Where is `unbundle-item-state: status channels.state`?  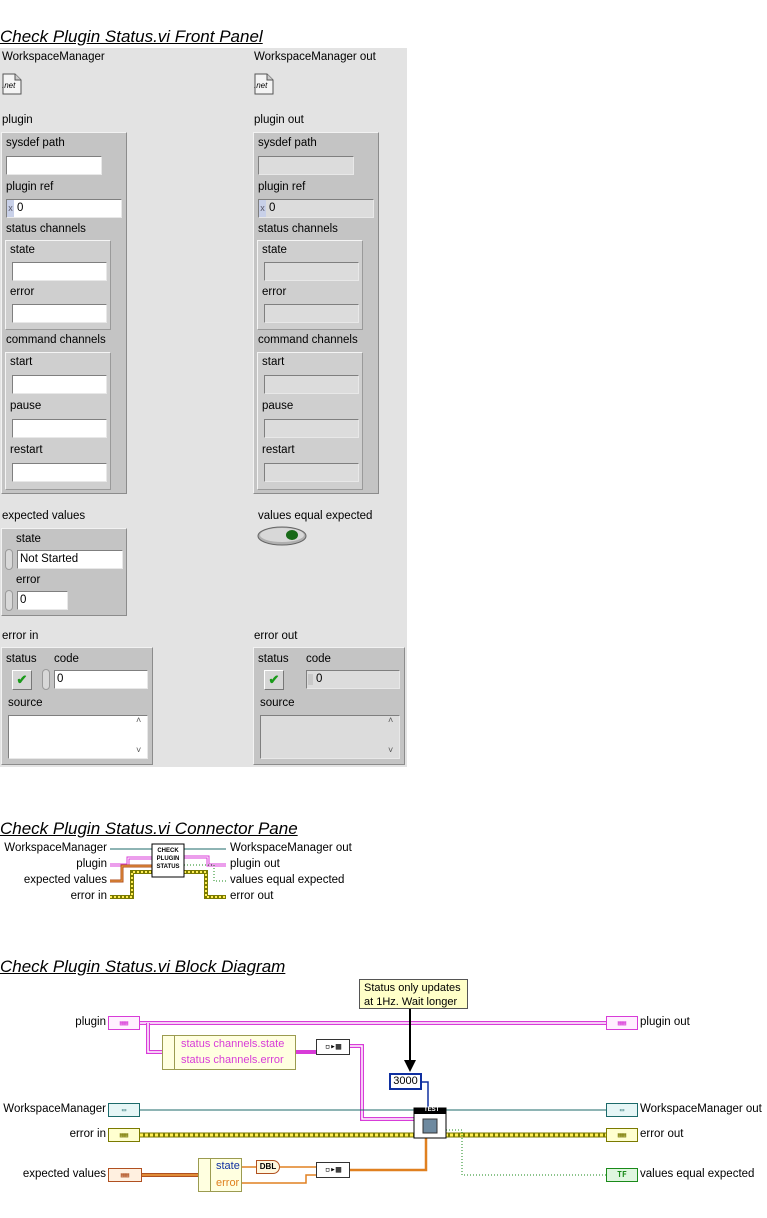 unbundle-item-state: status channels.state is located at coordinates (233, 1044).